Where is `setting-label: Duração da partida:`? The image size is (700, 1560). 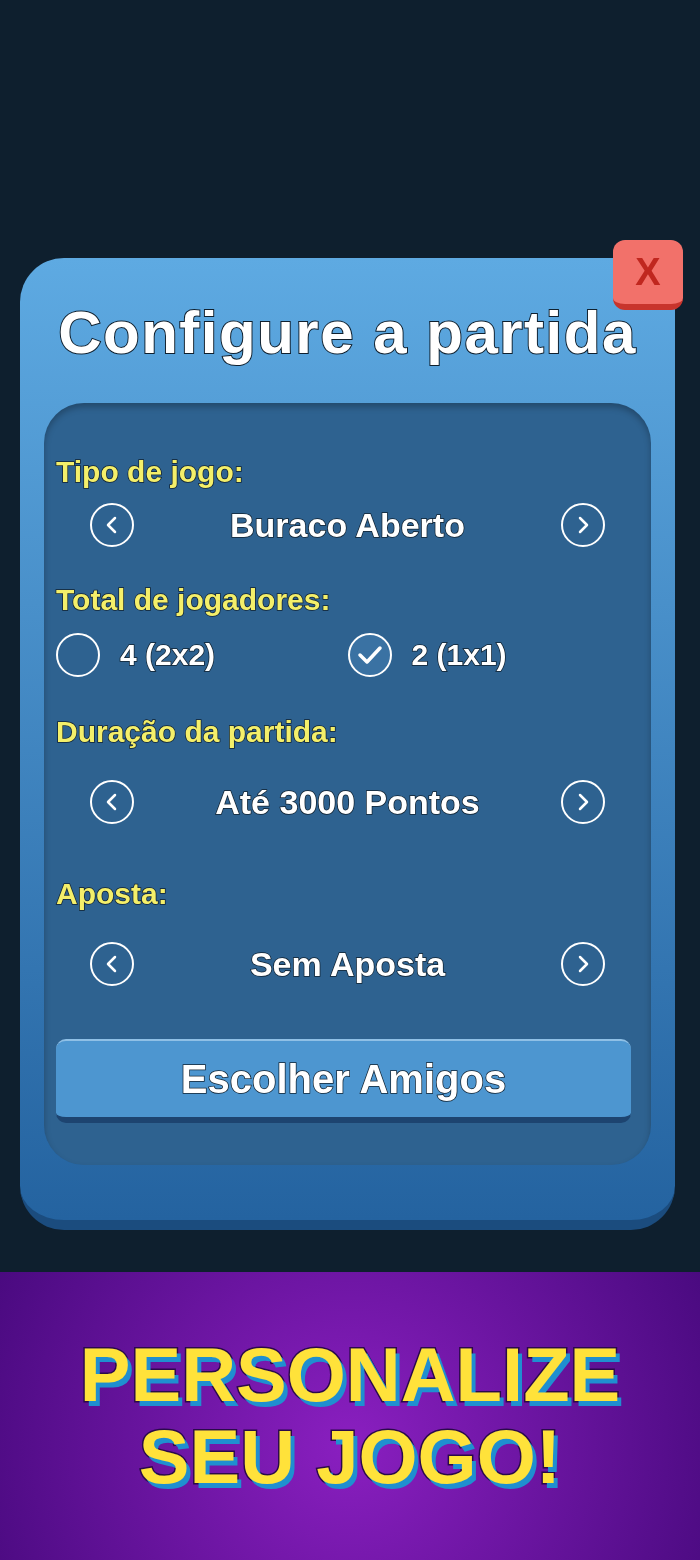
setting-label: Duração da partida: is located at coordinates (197, 732).